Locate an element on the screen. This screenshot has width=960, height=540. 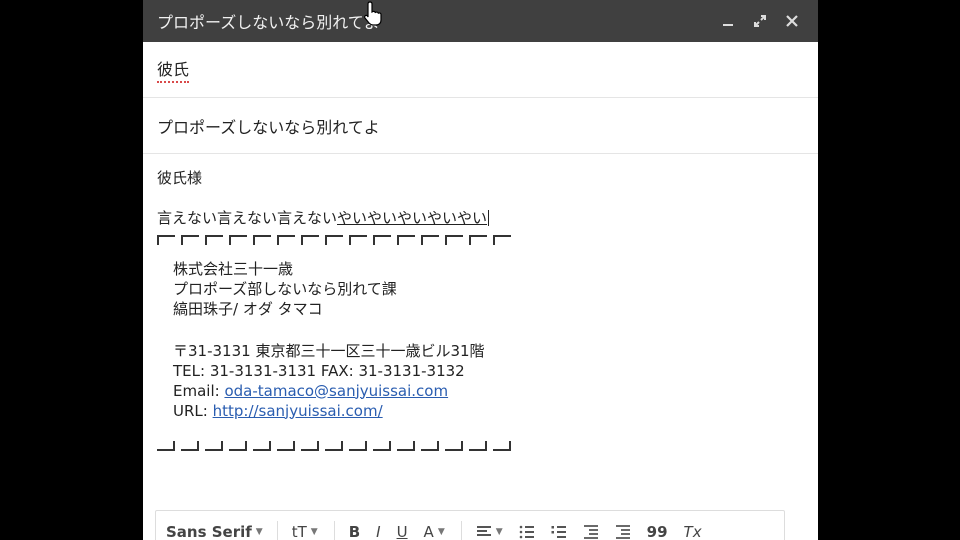
sig-address: 〒31-3131 東京都三十一区三十一歳ビル31階 is located at coordinates (329, 350).